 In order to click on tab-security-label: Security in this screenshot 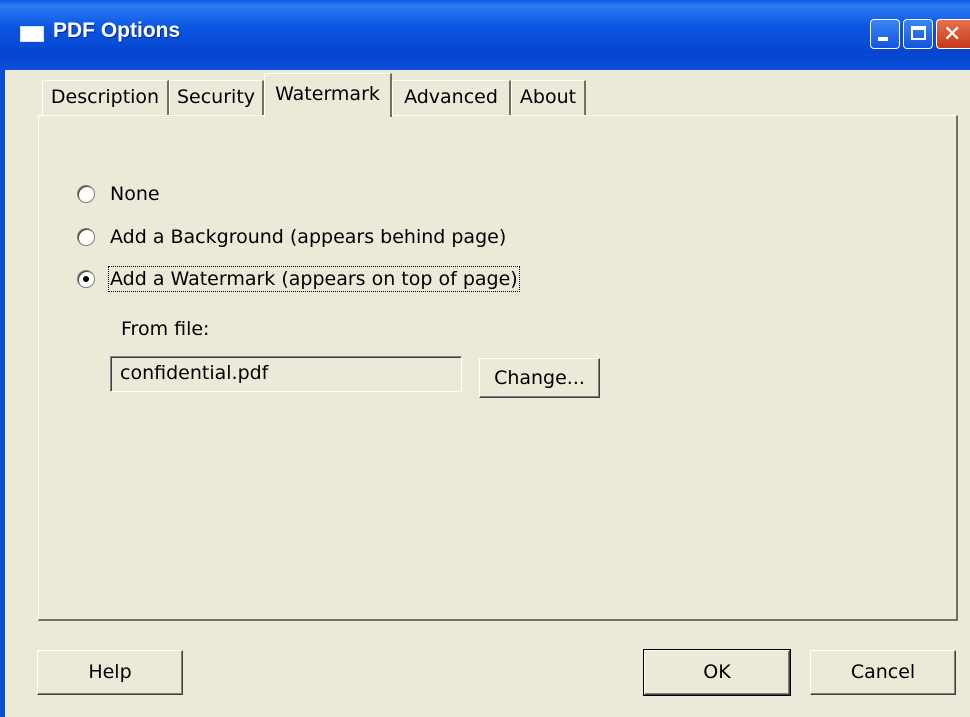, I will do `click(216, 97)`.